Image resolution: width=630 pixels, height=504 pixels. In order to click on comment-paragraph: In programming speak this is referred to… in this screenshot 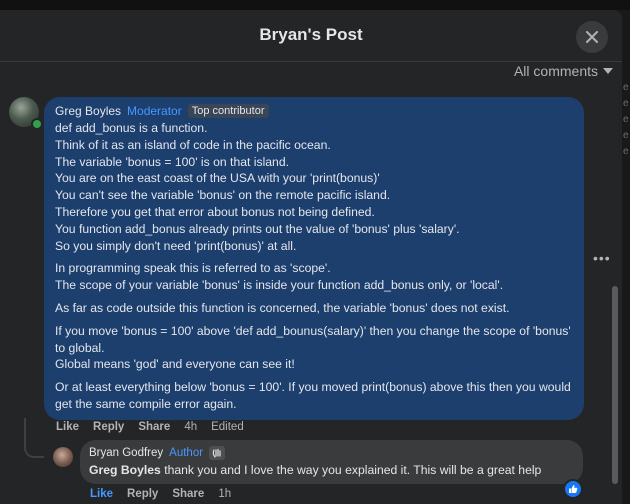, I will do `click(314, 277)`.